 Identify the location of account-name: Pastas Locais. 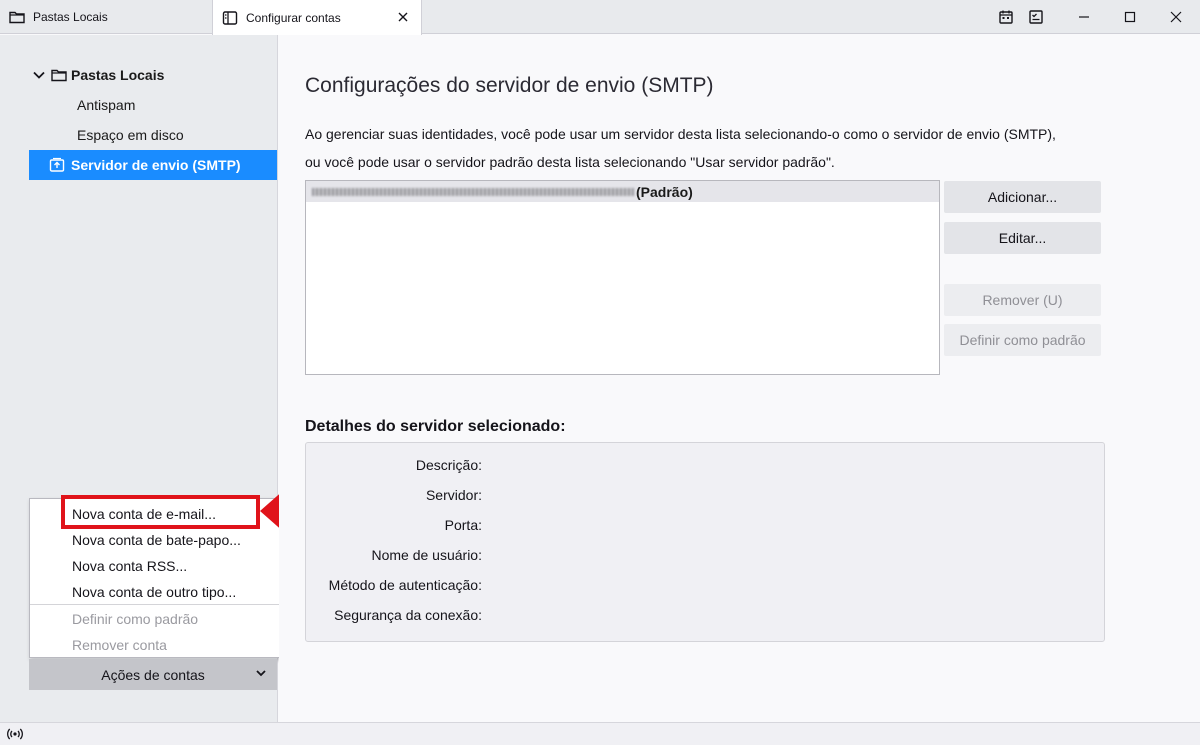
(118, 75).